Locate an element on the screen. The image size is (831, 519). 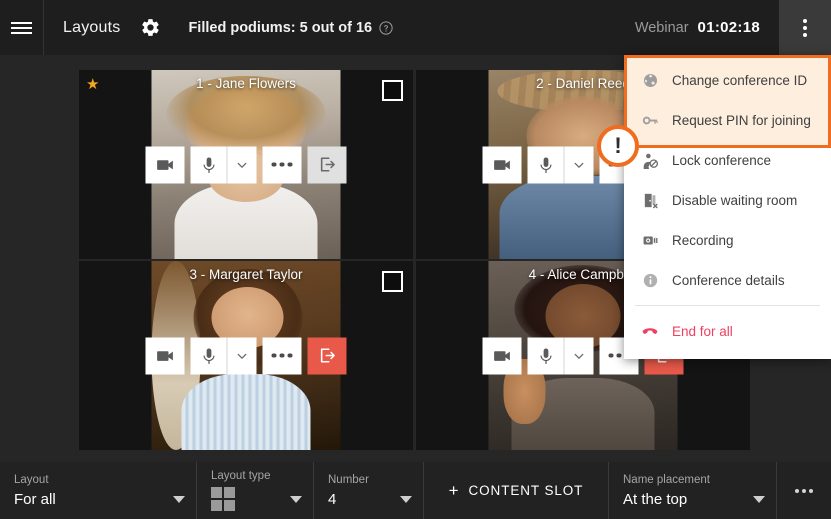
conference-overflow-menu-button is located at coordinates (805, 27).